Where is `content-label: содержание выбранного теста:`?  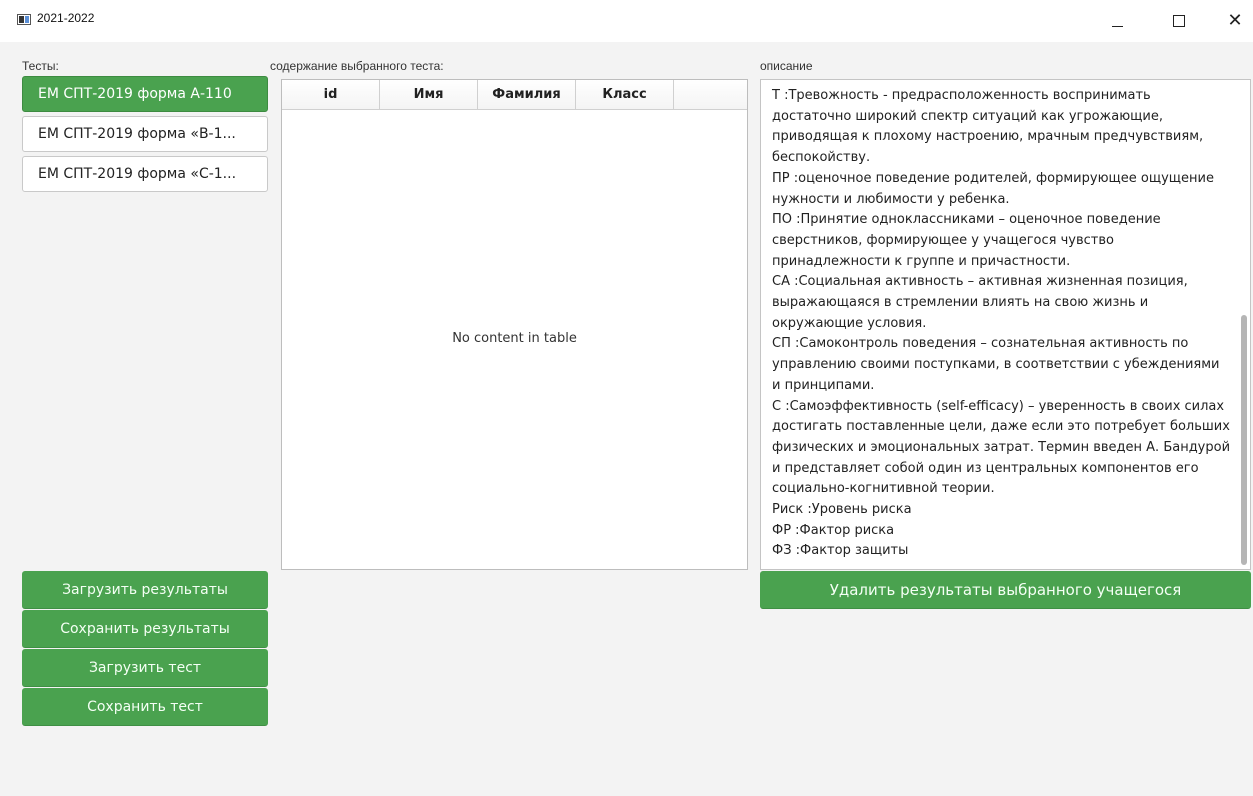 content-label: содержание выбранного теста: is located at coordinates (357, 66).